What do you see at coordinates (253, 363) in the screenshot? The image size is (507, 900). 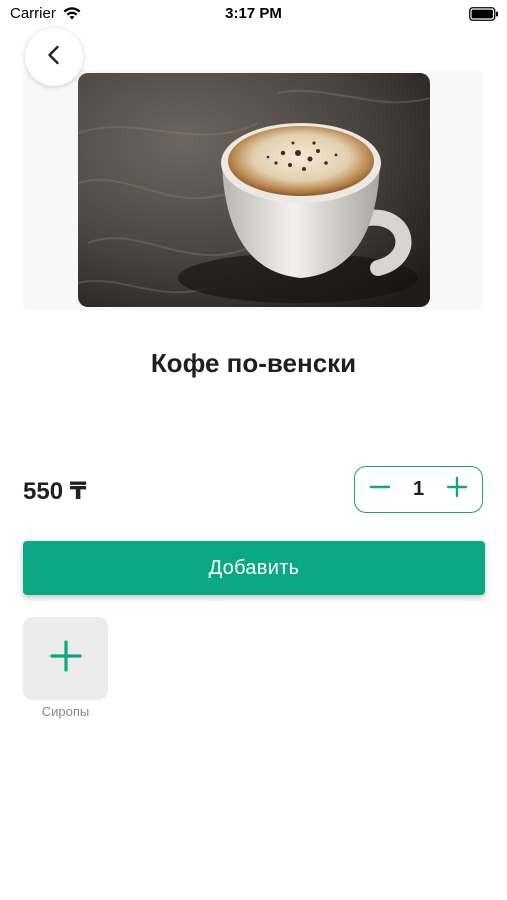 I see `product-title: Кофе по-венски` at bounding box center [253, 363].